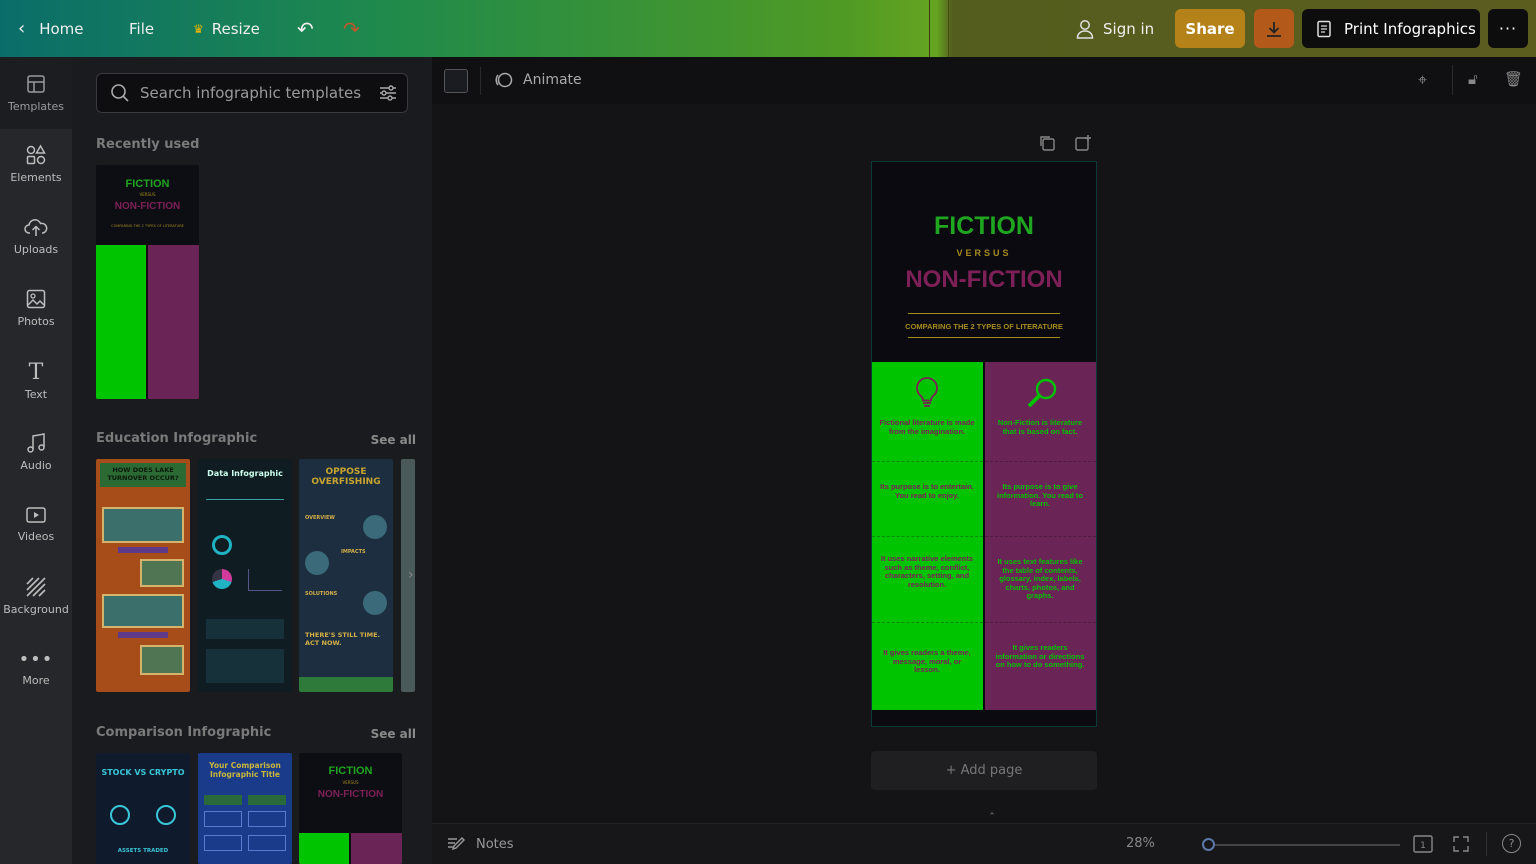  I want to click on share-button: Share, so click(1210, 28).